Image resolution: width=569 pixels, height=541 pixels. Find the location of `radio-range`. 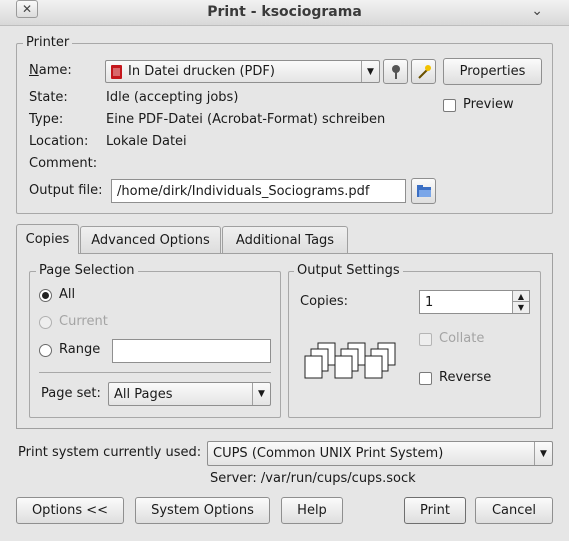

radio-range is located at coordinates (45, 350).